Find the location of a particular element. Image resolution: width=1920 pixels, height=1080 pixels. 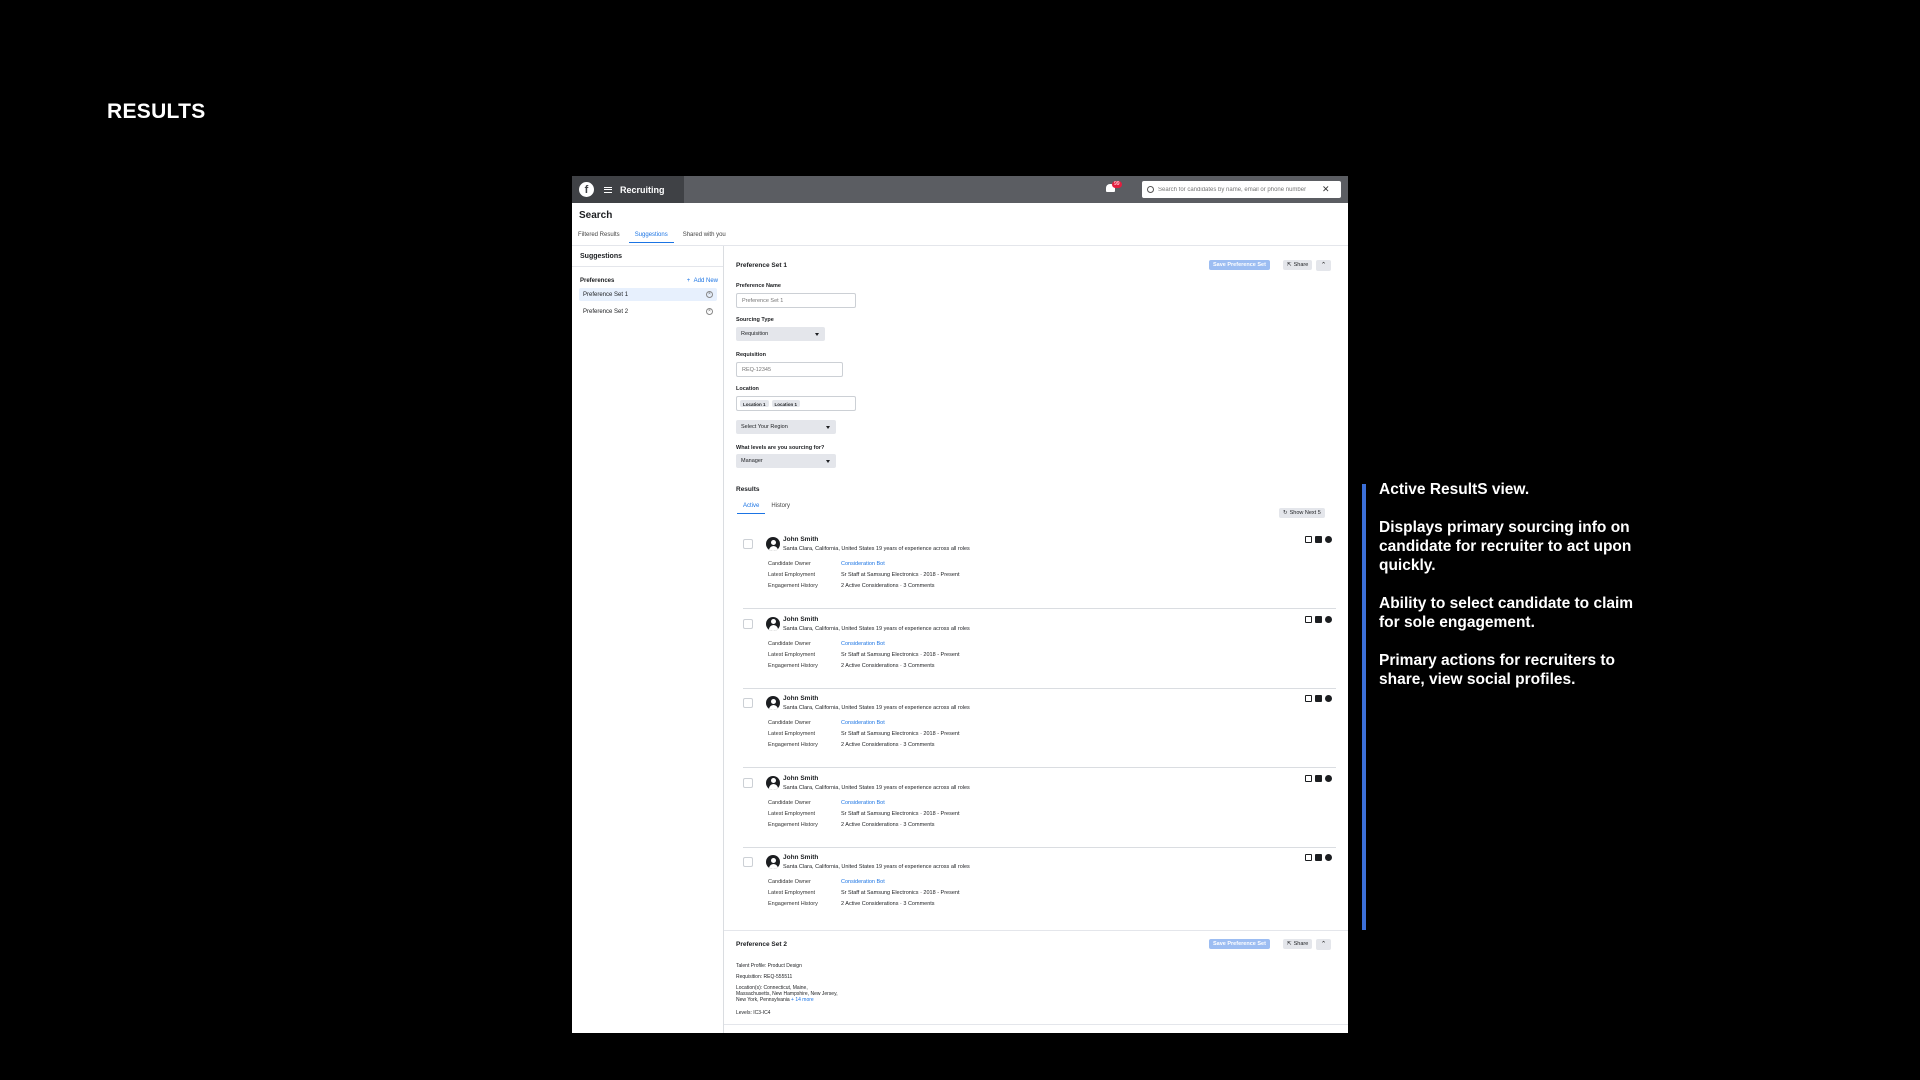

sidebar-item-label: Preference Set 1 is located at coordinates (606, 294).